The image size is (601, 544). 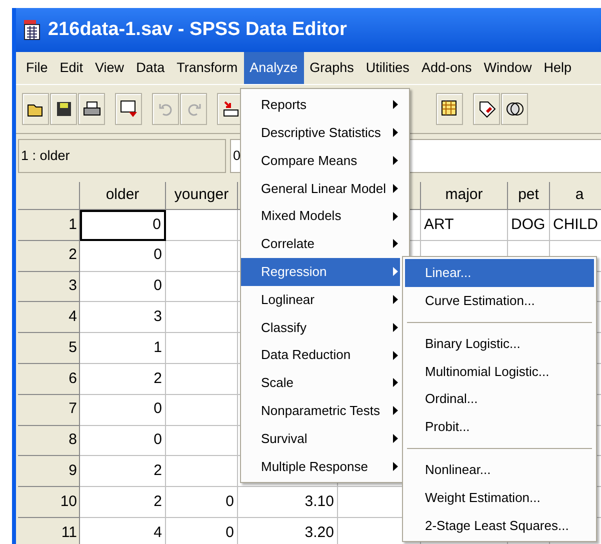 What do you see at coordinates (320, 327) in the screenshot?
I see `menu-item: Classify` at bounding box center [320, 327].